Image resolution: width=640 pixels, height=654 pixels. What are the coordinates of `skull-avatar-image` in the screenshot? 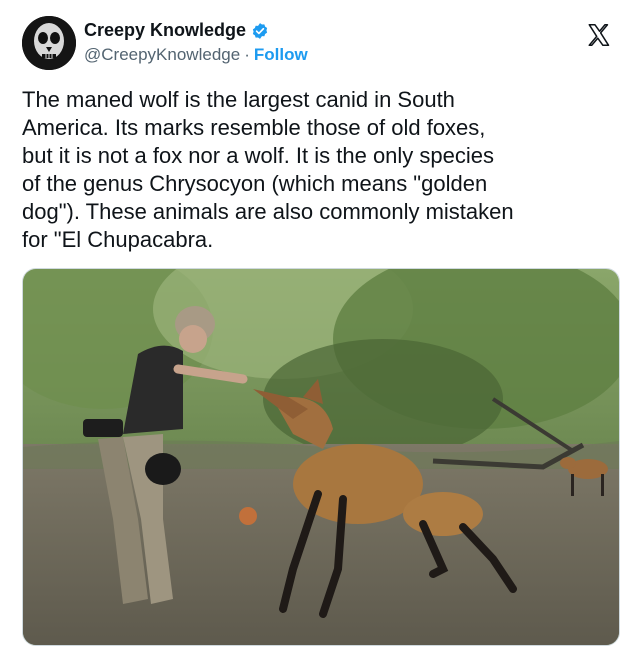 It's located at (49, 43).